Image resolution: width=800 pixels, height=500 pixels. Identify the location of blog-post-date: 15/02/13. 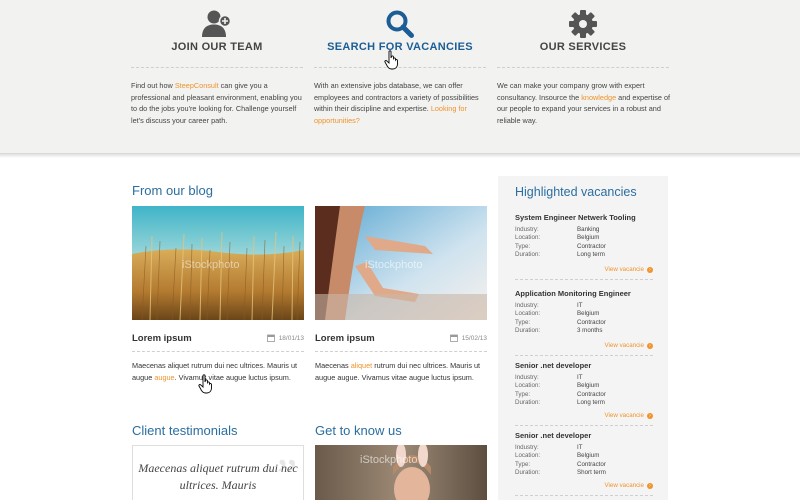
(468, 338).